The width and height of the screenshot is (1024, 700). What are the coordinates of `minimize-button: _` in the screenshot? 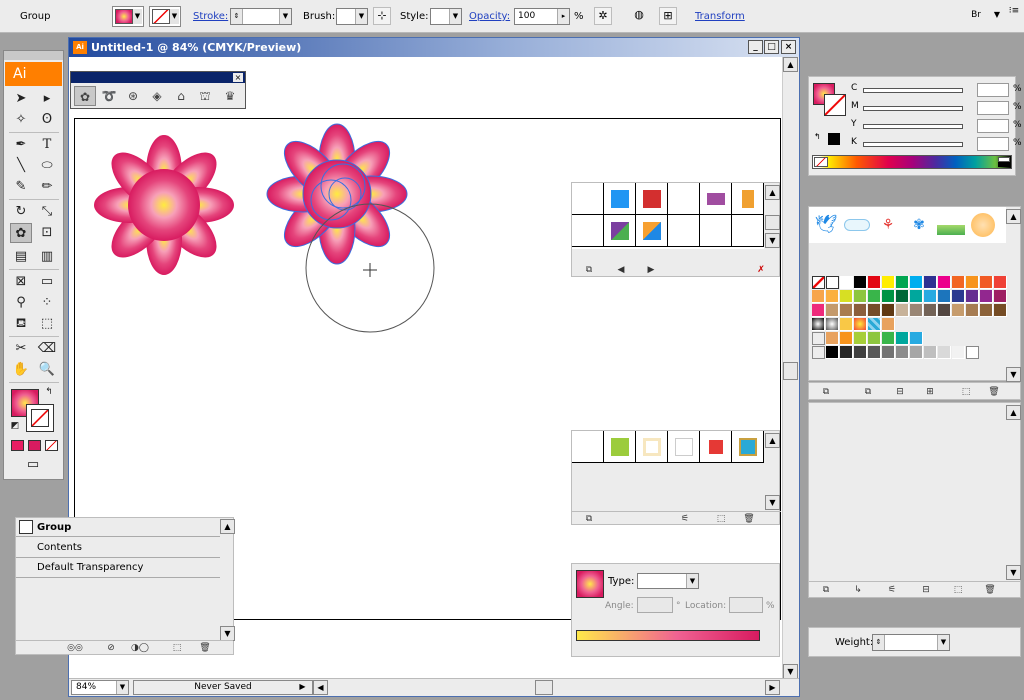 It's located at (755, 47).